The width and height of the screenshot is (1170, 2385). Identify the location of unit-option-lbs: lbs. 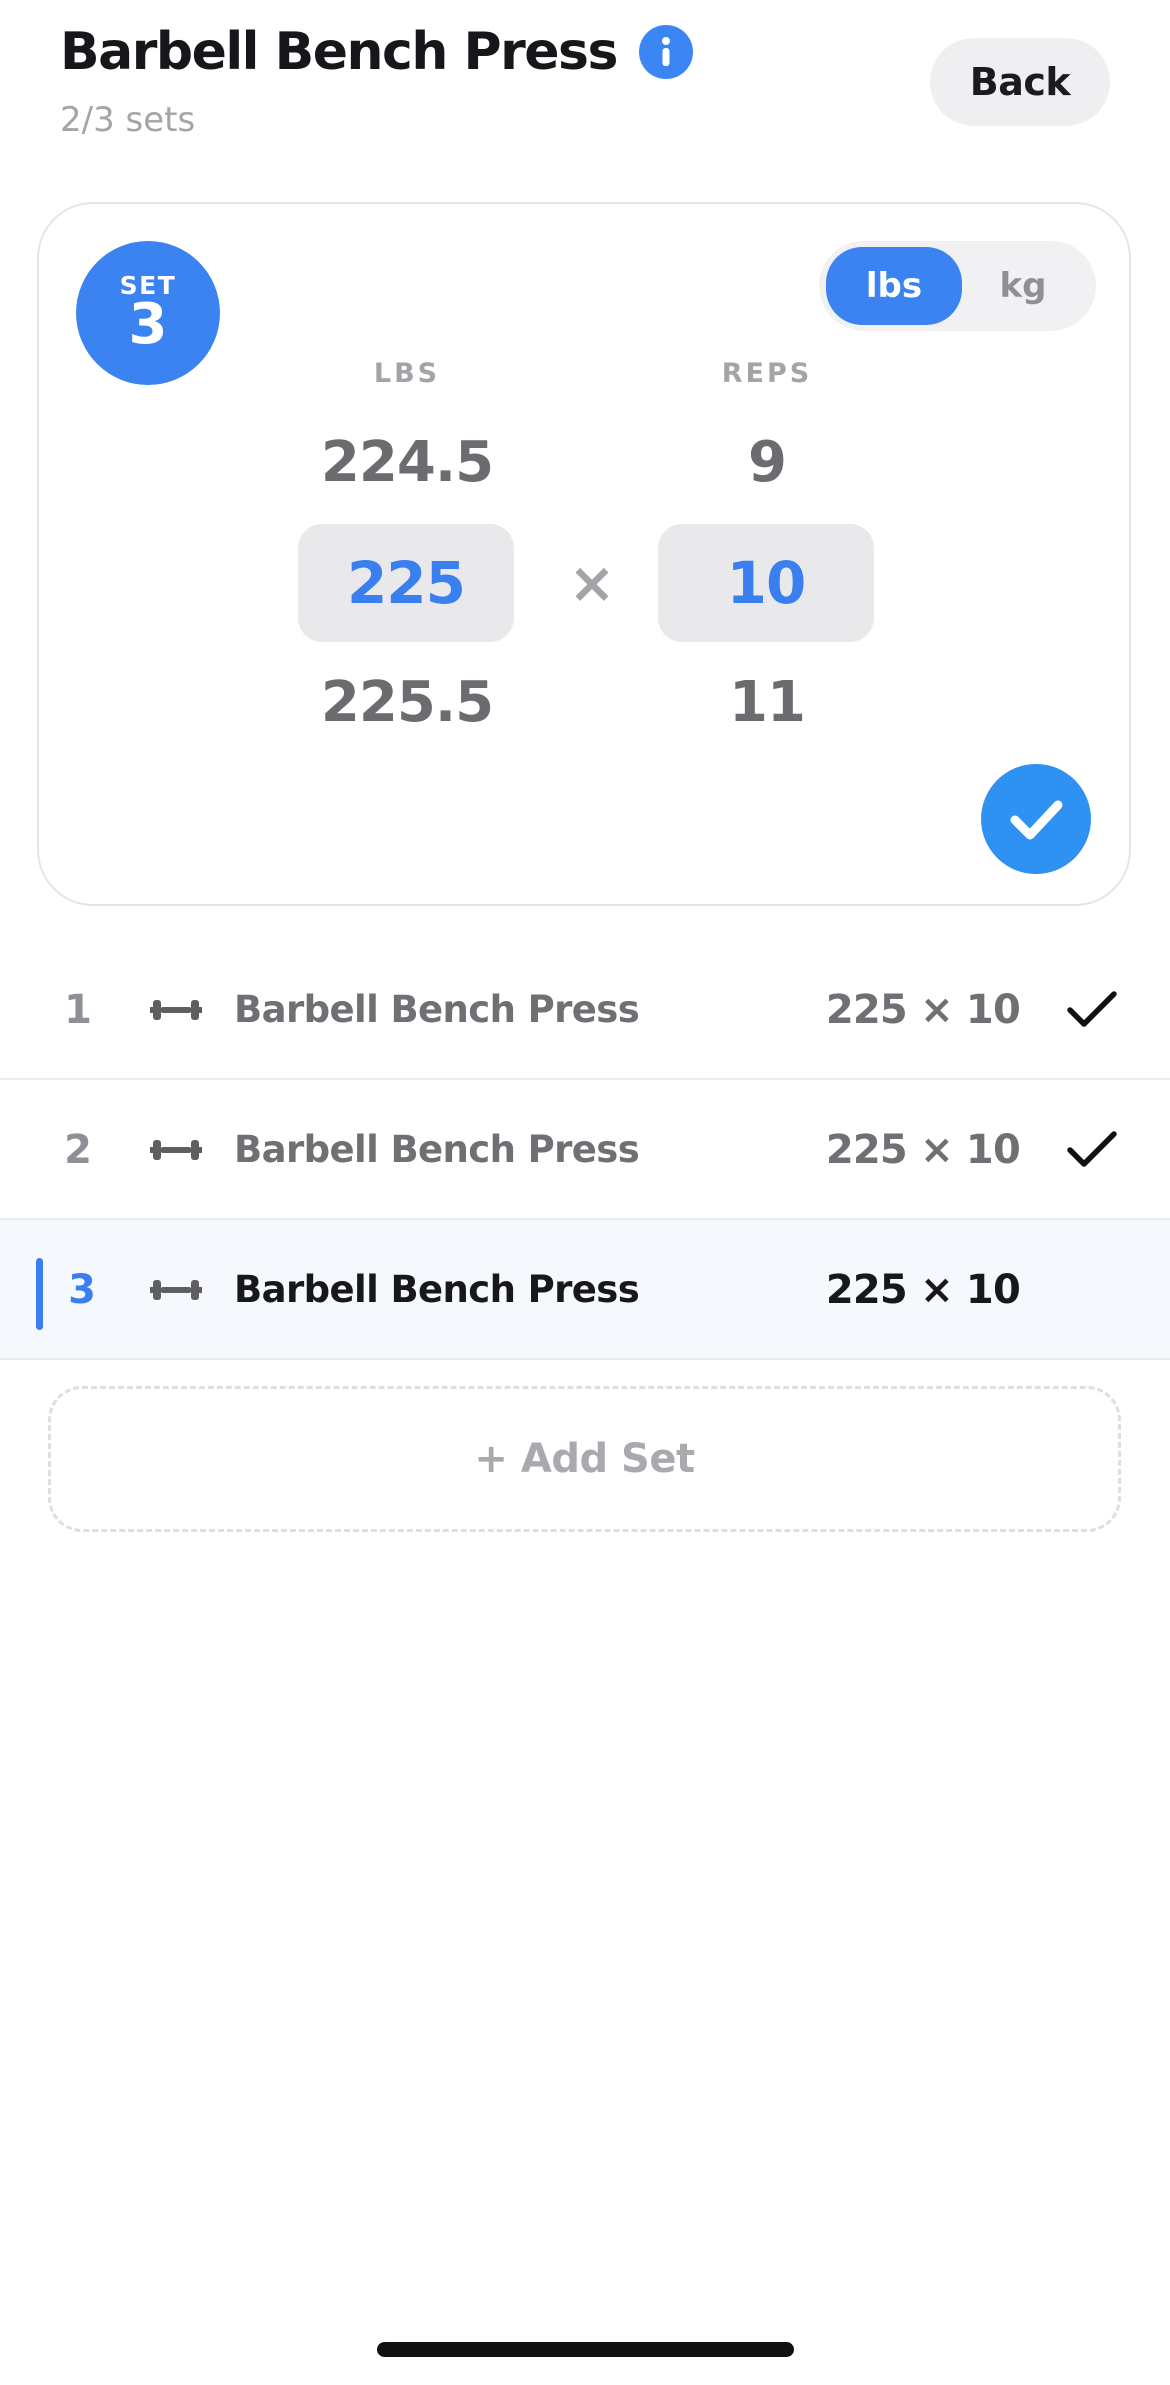
(894, 286).